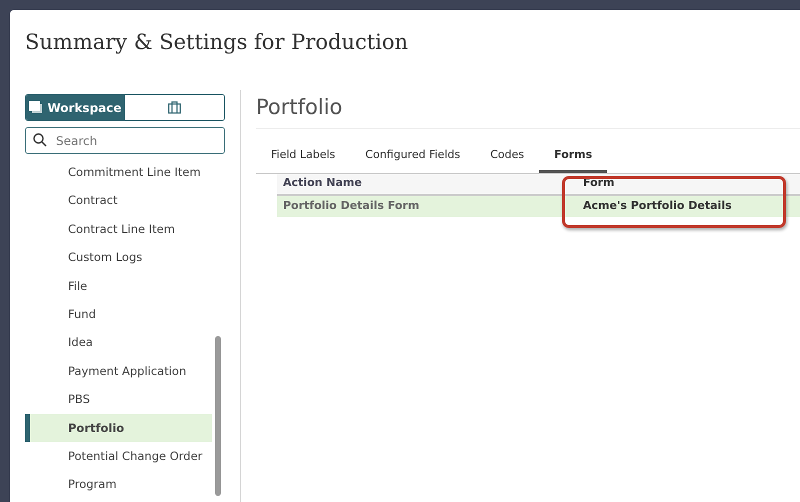  Describe the element at coordinates (174, 107) in the screenshot. I see `briefcase-icon` at that location.